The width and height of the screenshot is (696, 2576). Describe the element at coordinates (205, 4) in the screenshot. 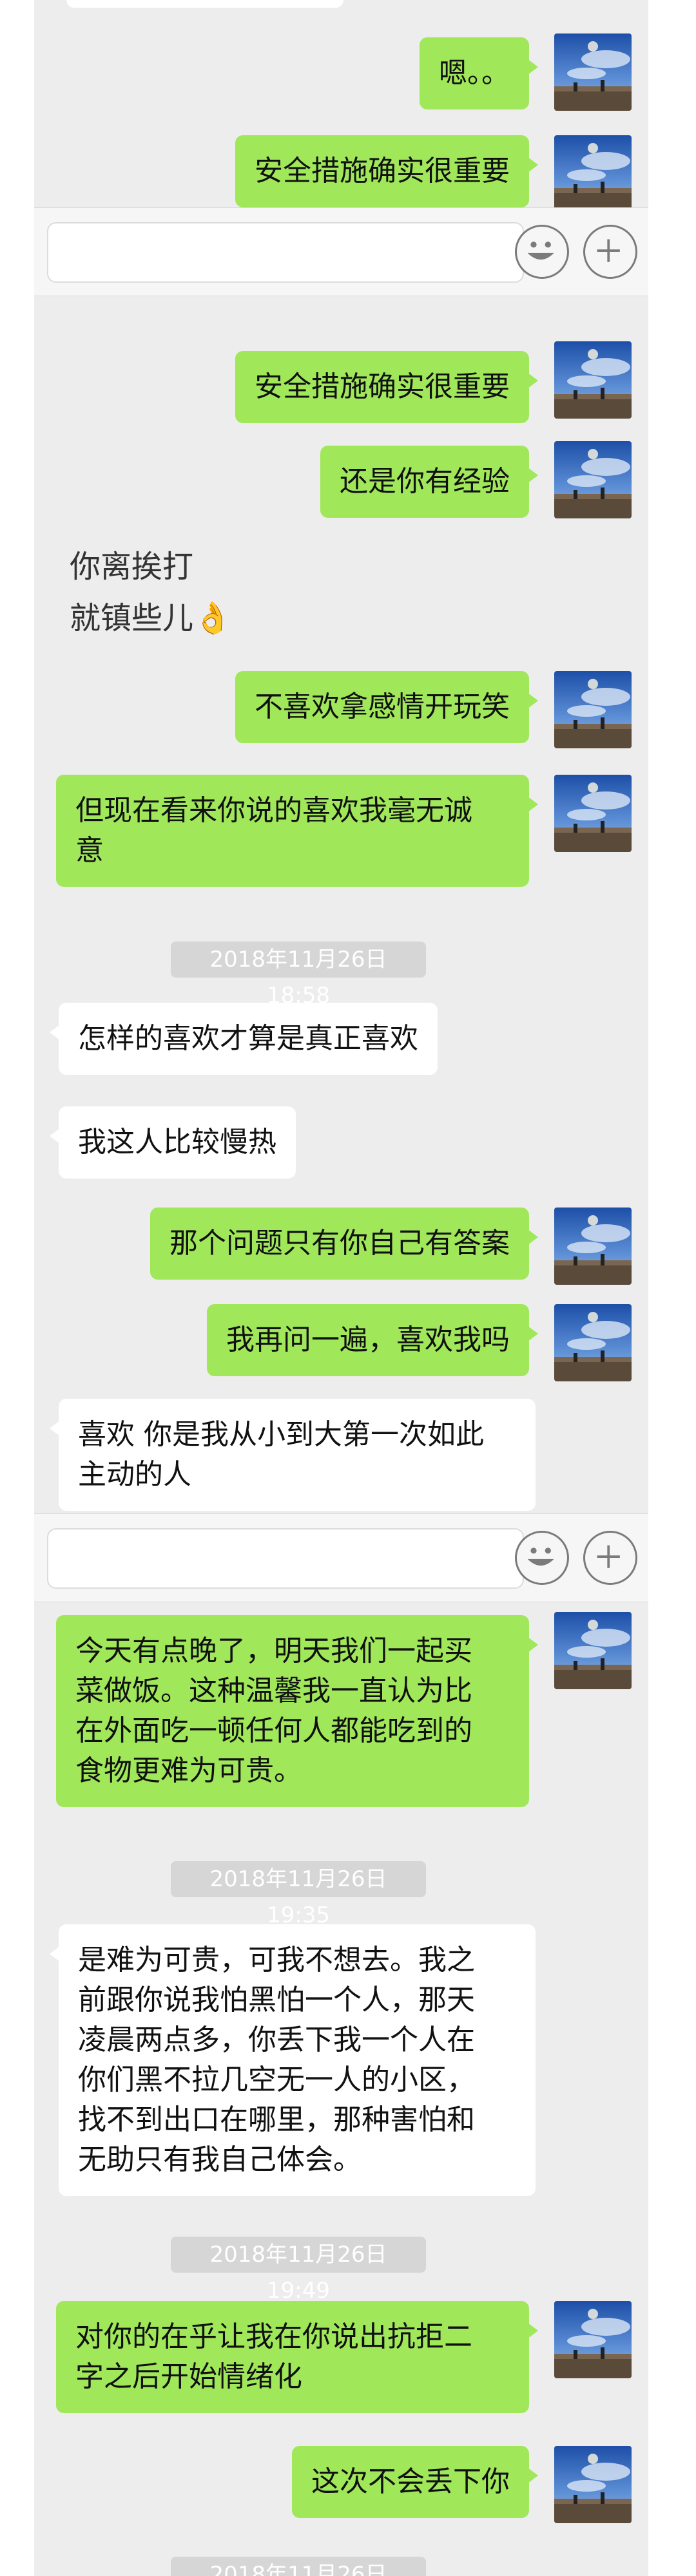

I see `chat-bubble-partial` at that location.